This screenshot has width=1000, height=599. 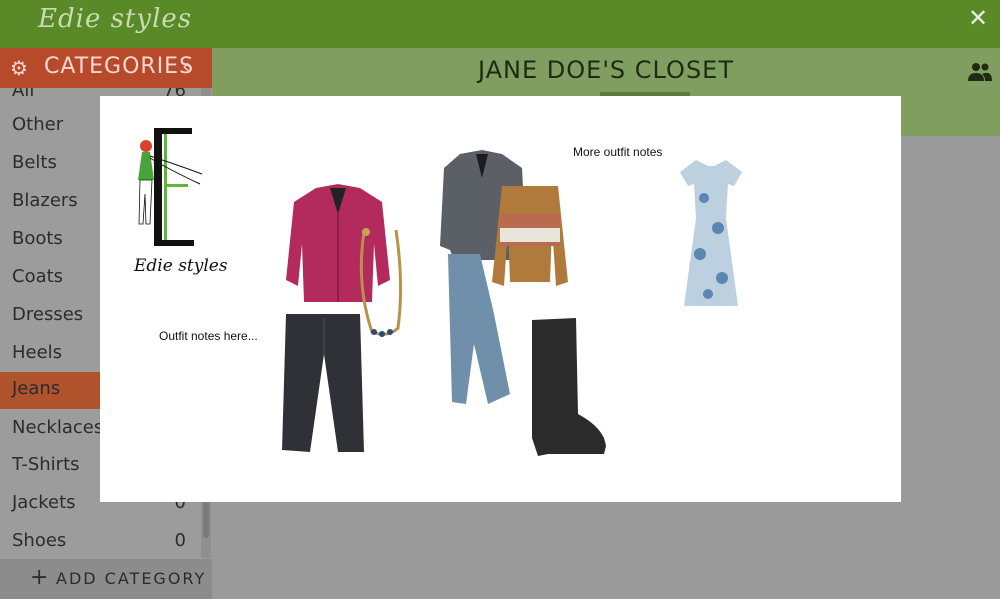 What do you see at coordinates (40, 577) in the screenshot?
I see `plus-icon: +` at bounding box center [40, 577].